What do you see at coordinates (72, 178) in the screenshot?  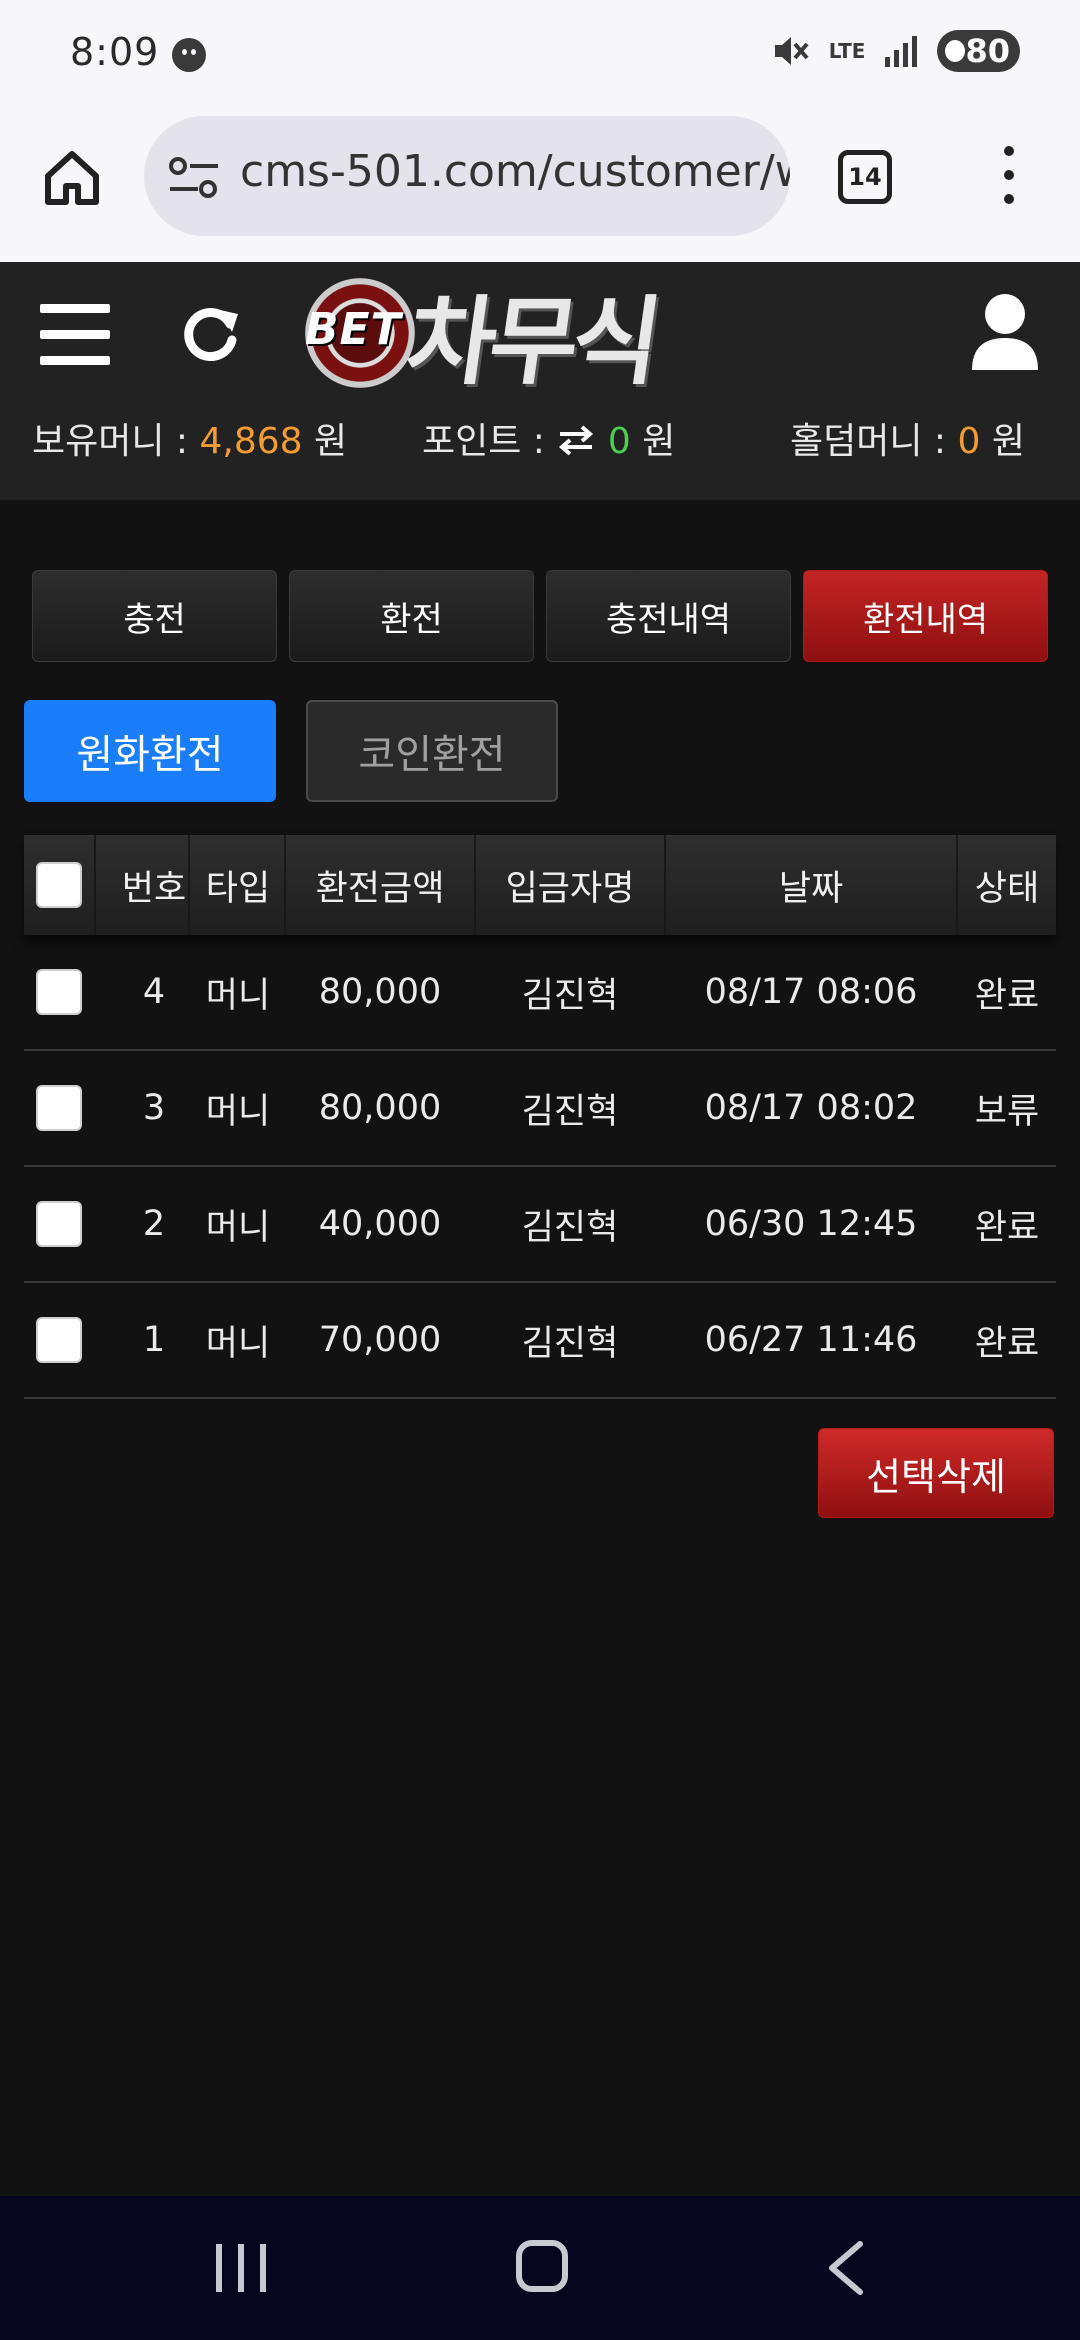 I see `home-icon` at bounding box center [72, 178].